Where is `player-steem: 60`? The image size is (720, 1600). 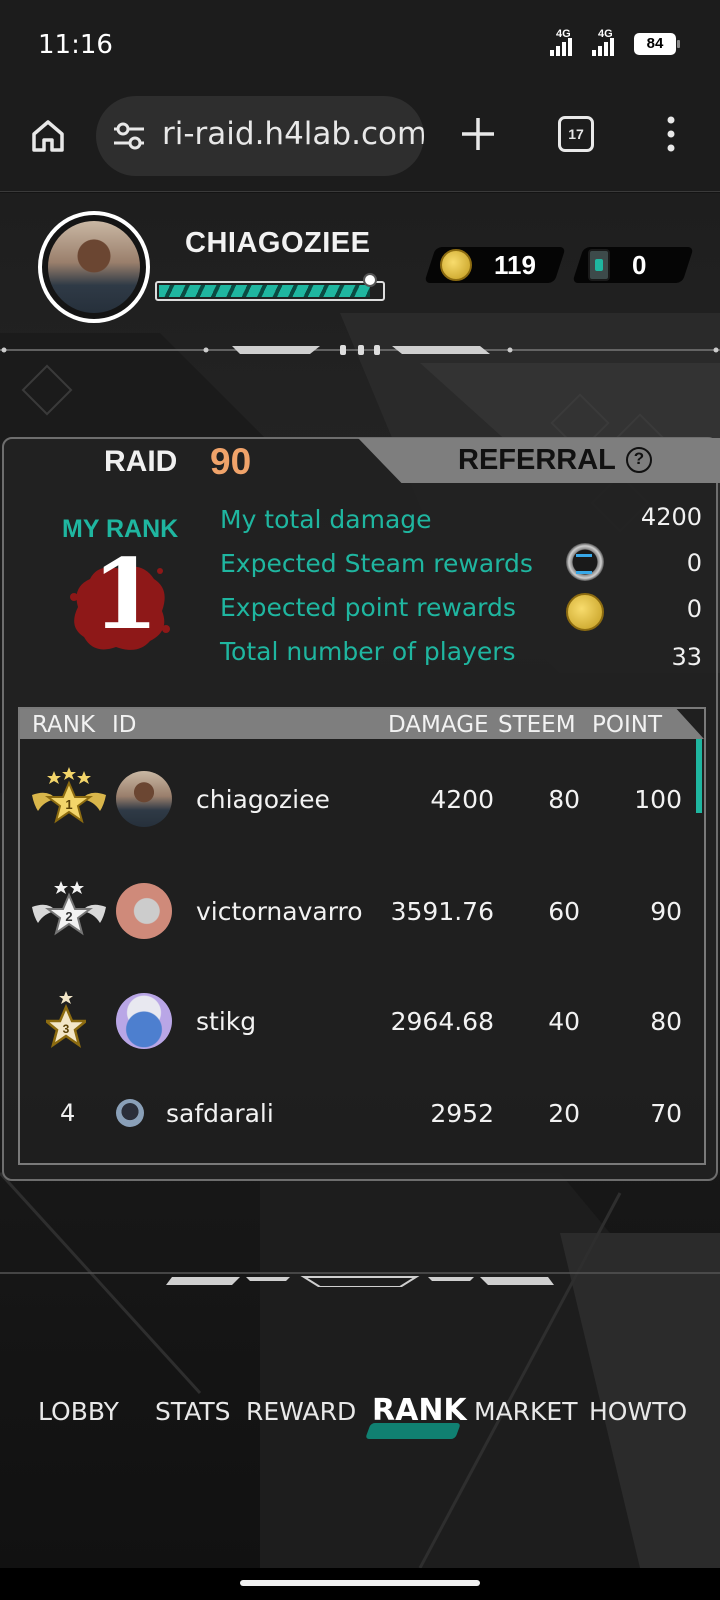 player-steem: 60 is located at coordinates (564, 911).